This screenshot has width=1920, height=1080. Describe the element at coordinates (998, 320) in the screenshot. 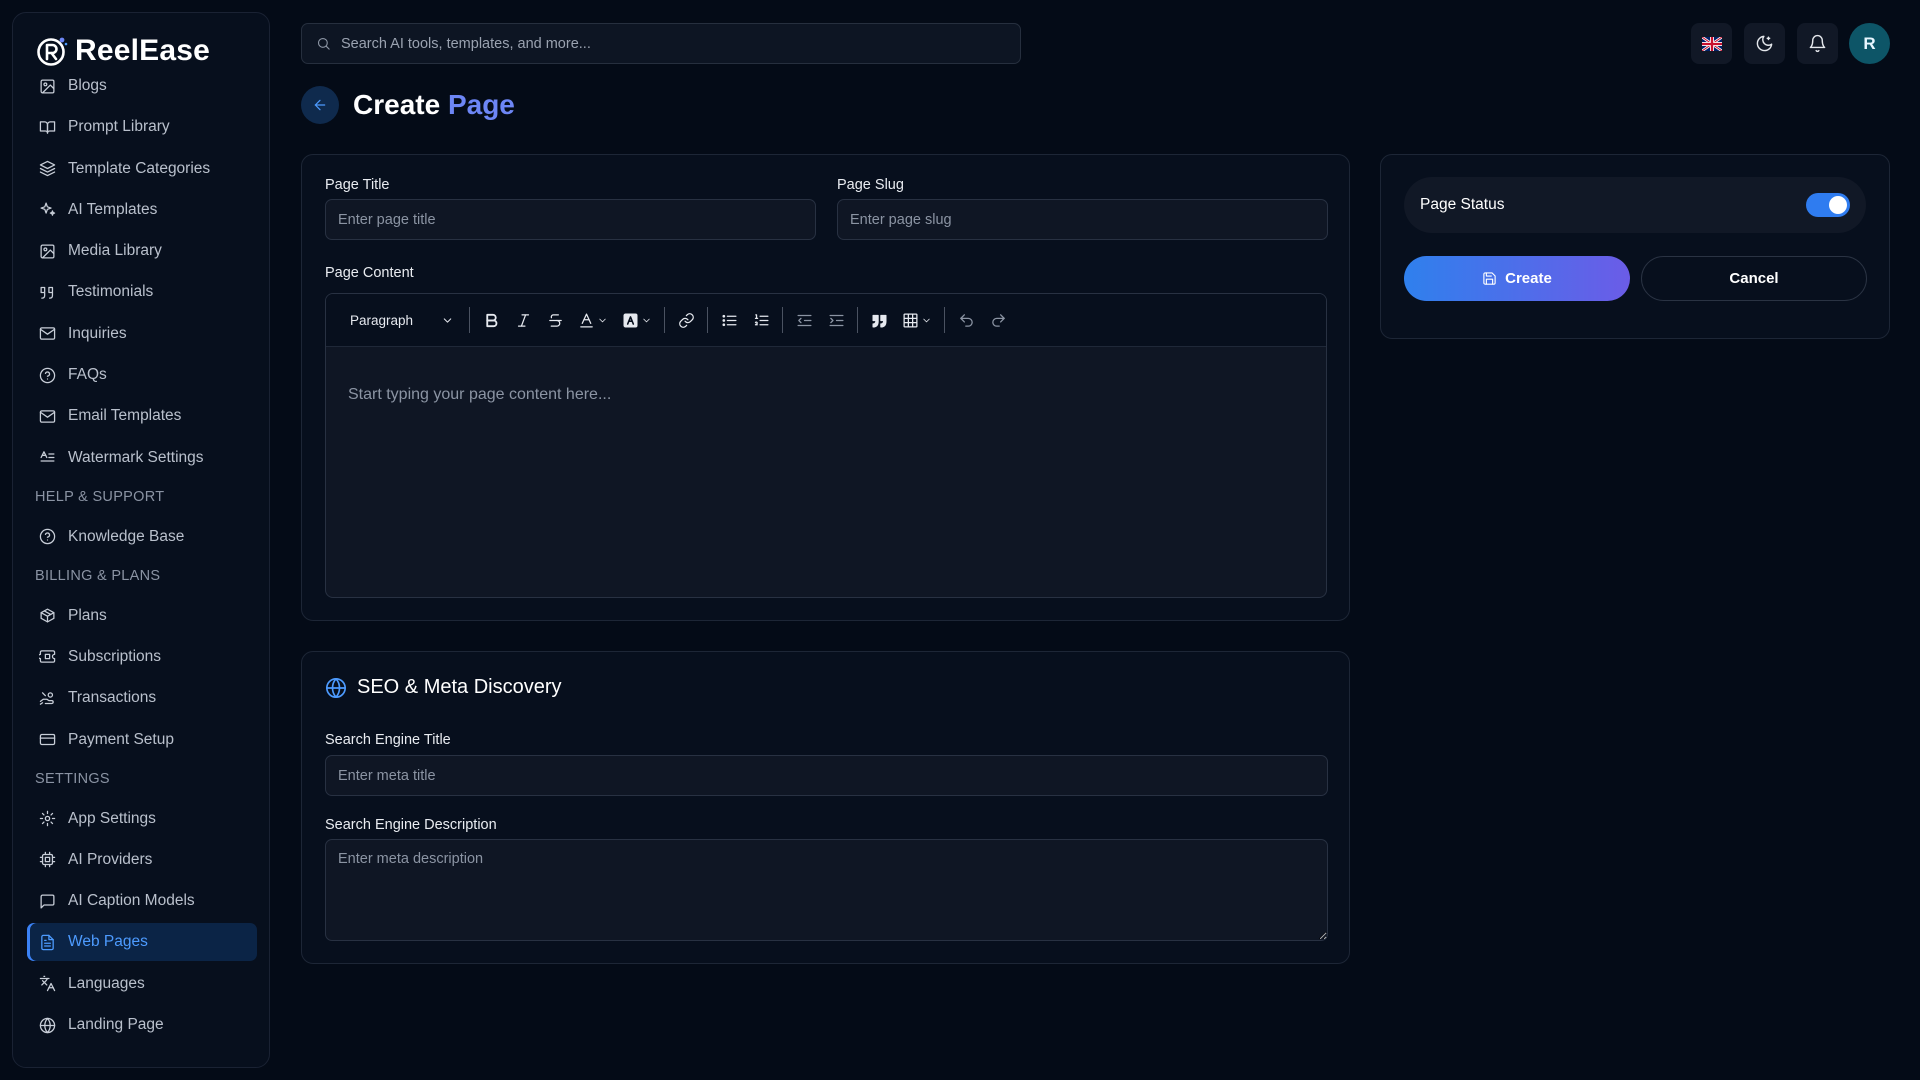

I see `redo-button` at that location.